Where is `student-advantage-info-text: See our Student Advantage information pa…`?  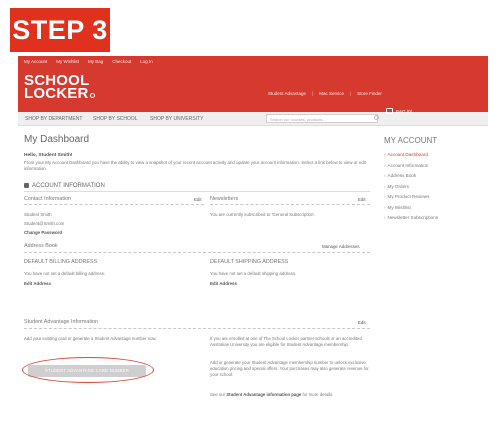 student-advantage-info-text: See our Student Advantage information pa… is located at coordinates (295, 395).